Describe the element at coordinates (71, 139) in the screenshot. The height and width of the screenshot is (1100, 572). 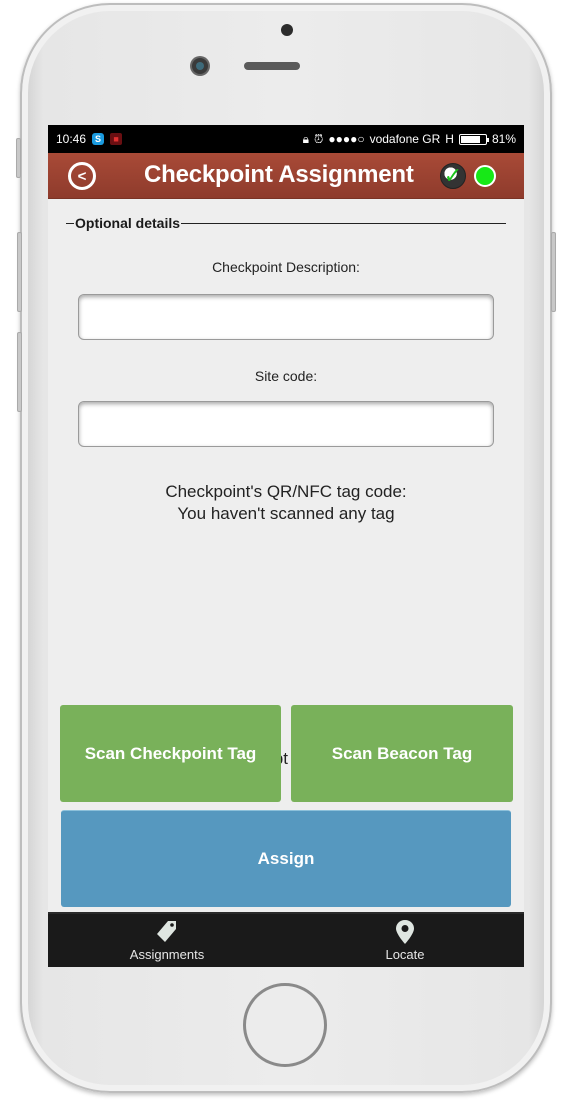
I see `status-time: 10:46` at that location.